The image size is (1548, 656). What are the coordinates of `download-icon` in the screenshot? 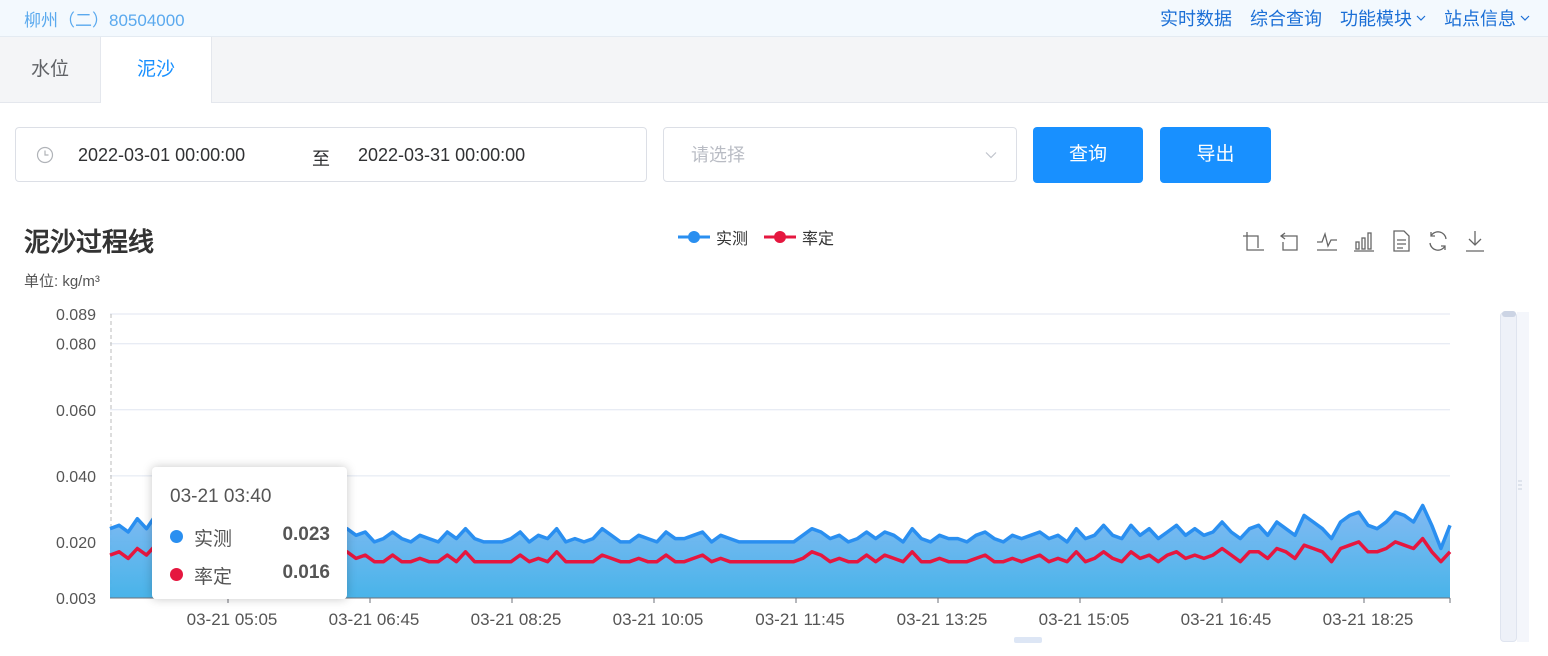 It's located at (1475, 241).